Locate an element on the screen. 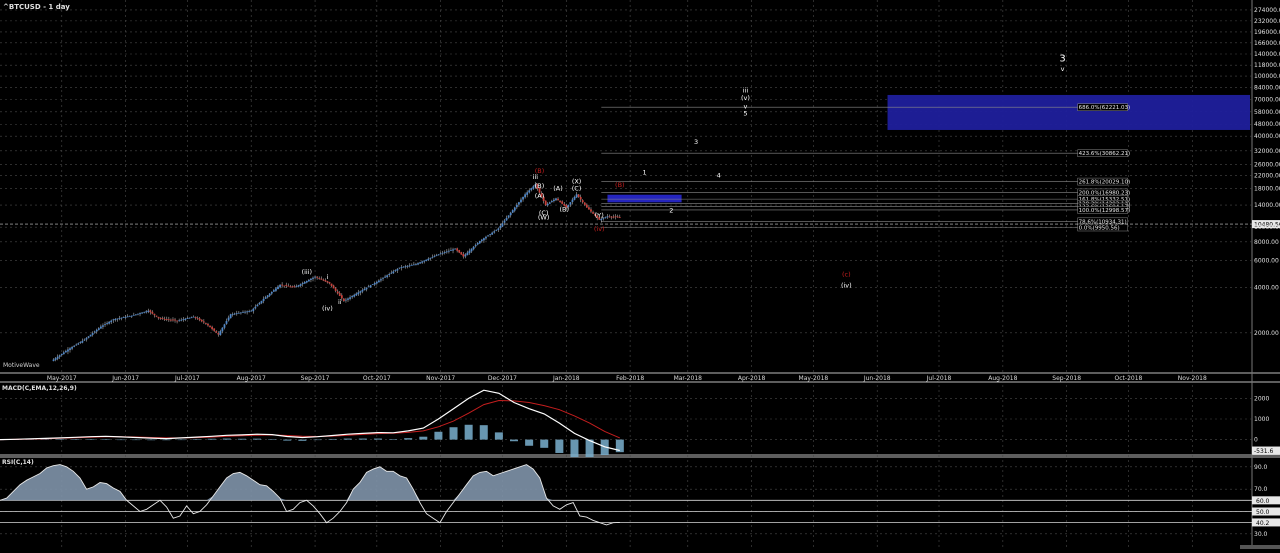 The height and width of the screenshot is (553, 1280). y-tick-label: 118000.00 is located at coordinates (1267, 65).